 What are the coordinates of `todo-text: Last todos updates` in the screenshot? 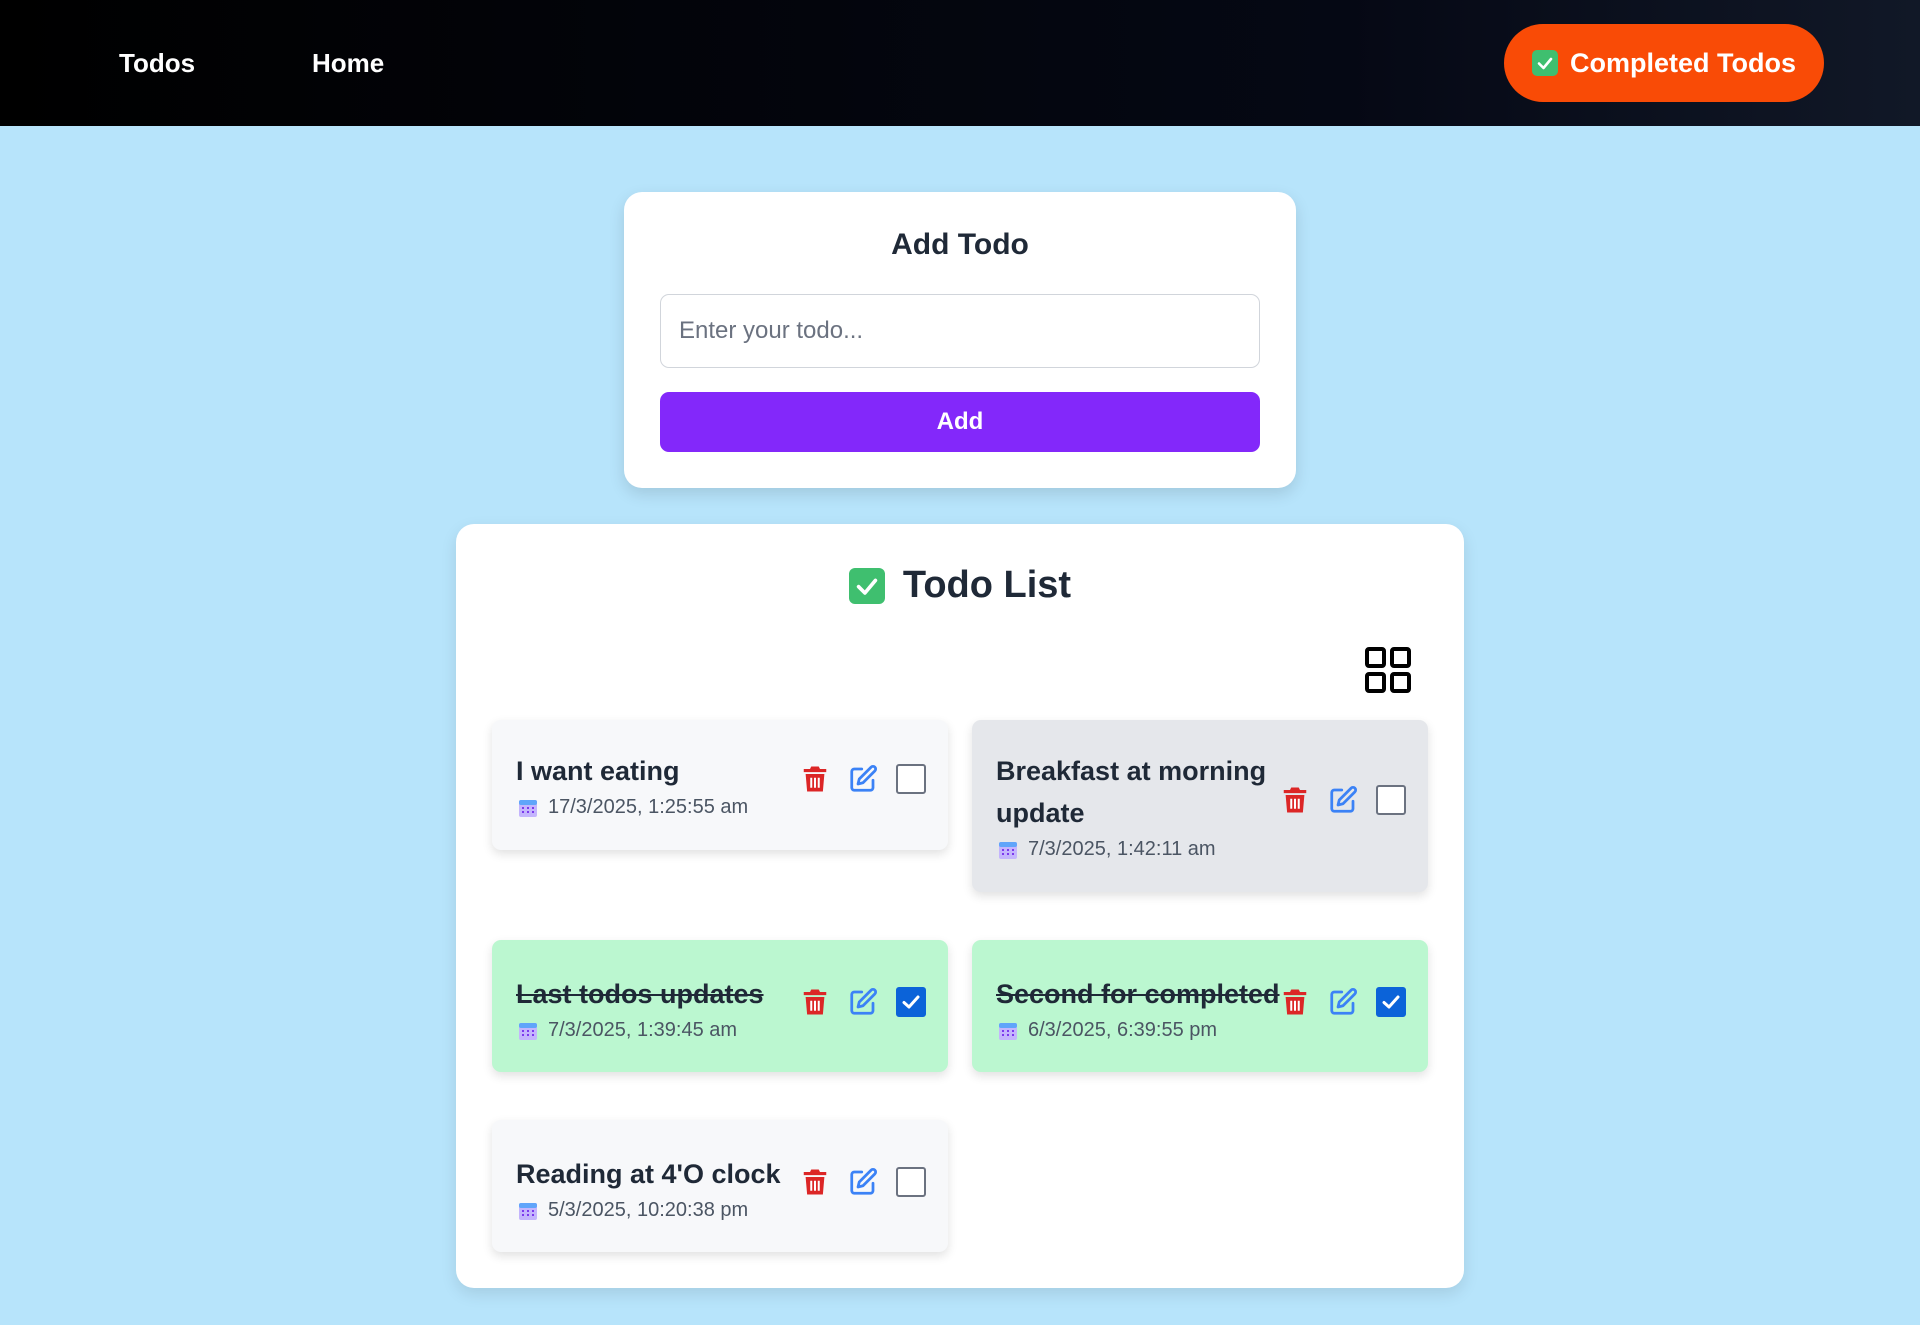 It's located at (640, 994).